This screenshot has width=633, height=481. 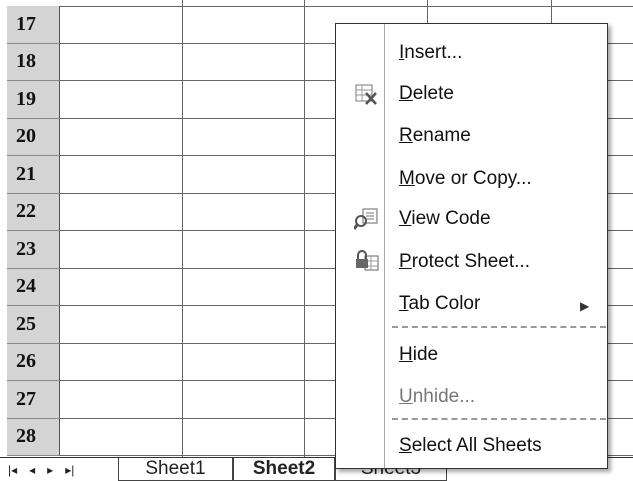 What do you see at coordinates (33, 175) in the screenshot?
I see `row-header: 21` at bounding box center [33, 175].